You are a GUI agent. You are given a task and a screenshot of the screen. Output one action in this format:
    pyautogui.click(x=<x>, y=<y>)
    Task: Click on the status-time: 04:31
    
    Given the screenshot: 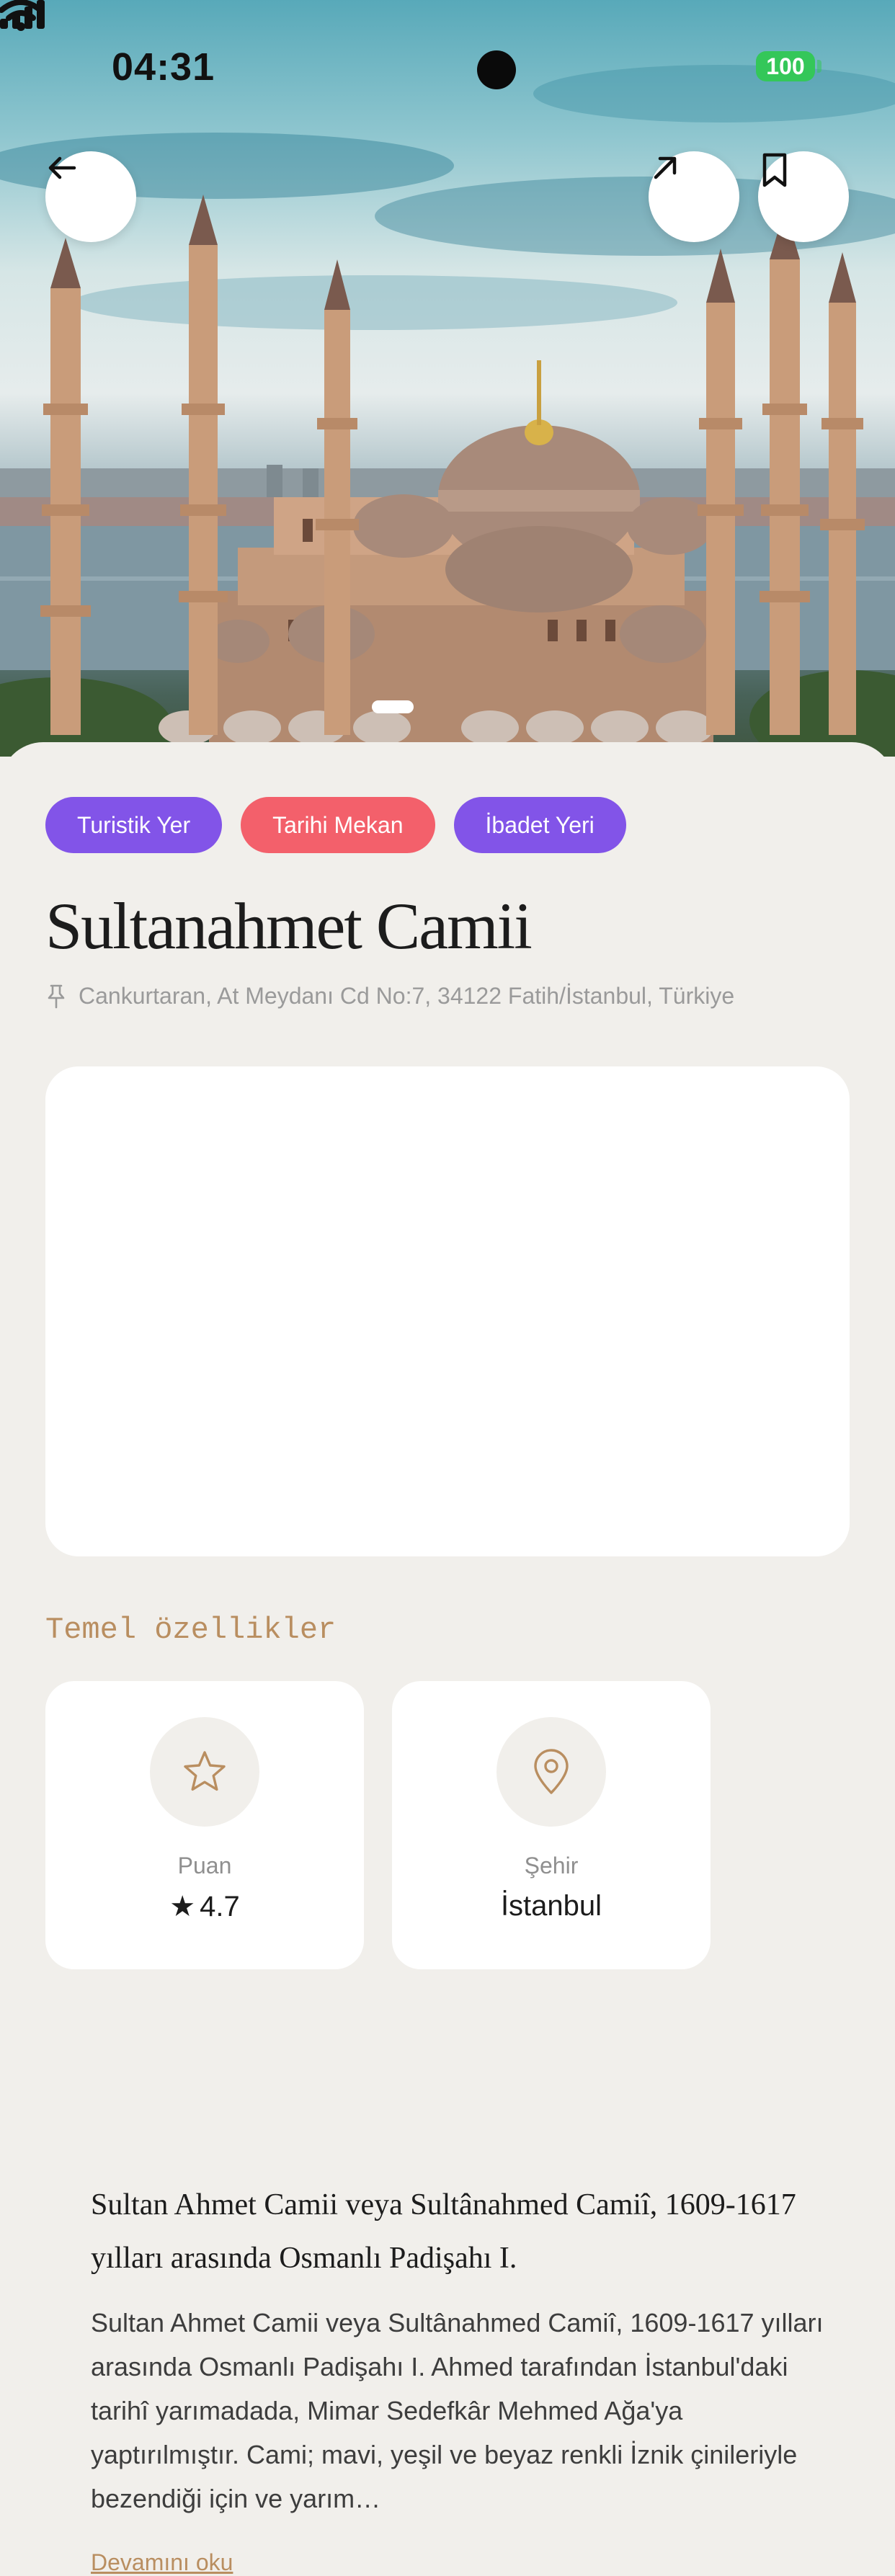 What is the action you would take?
    pyautogui.click(x=163, y=67)
    